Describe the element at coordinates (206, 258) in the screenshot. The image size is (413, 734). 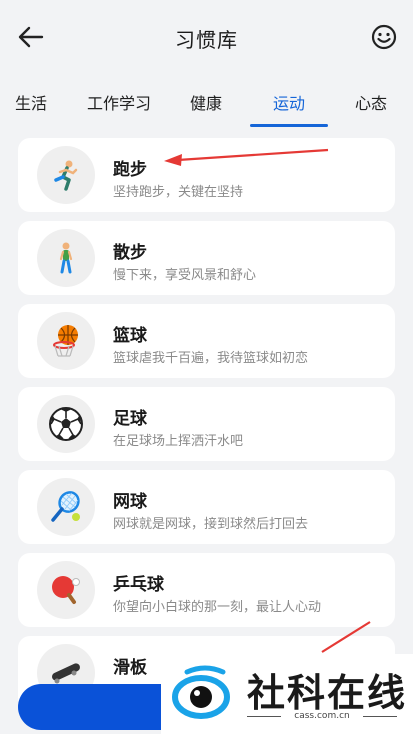
I see `habit-card-walking: 散步 慢下来，享受风景和舒心` at that location.